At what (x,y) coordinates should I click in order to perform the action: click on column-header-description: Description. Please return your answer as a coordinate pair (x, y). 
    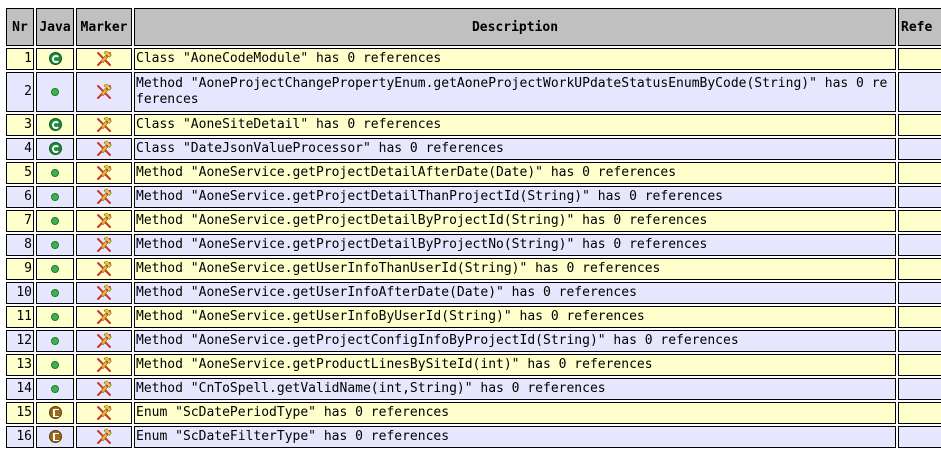
    Looking at the image, I should click on (515, 27).